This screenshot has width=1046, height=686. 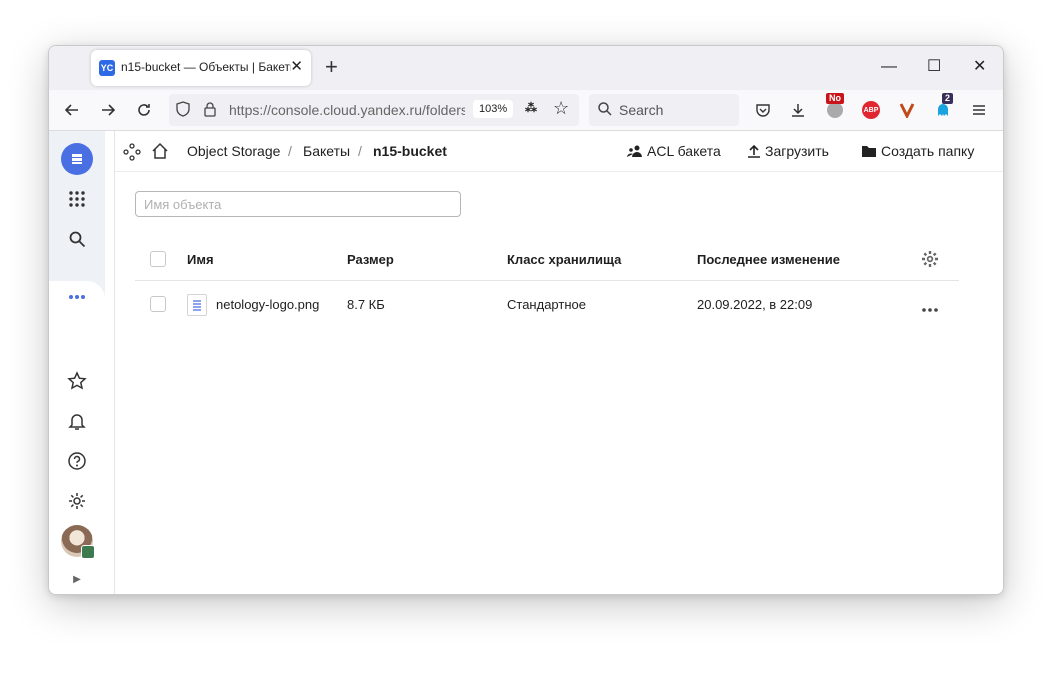 I want to click on users-icon, so click(x=634, y=151).